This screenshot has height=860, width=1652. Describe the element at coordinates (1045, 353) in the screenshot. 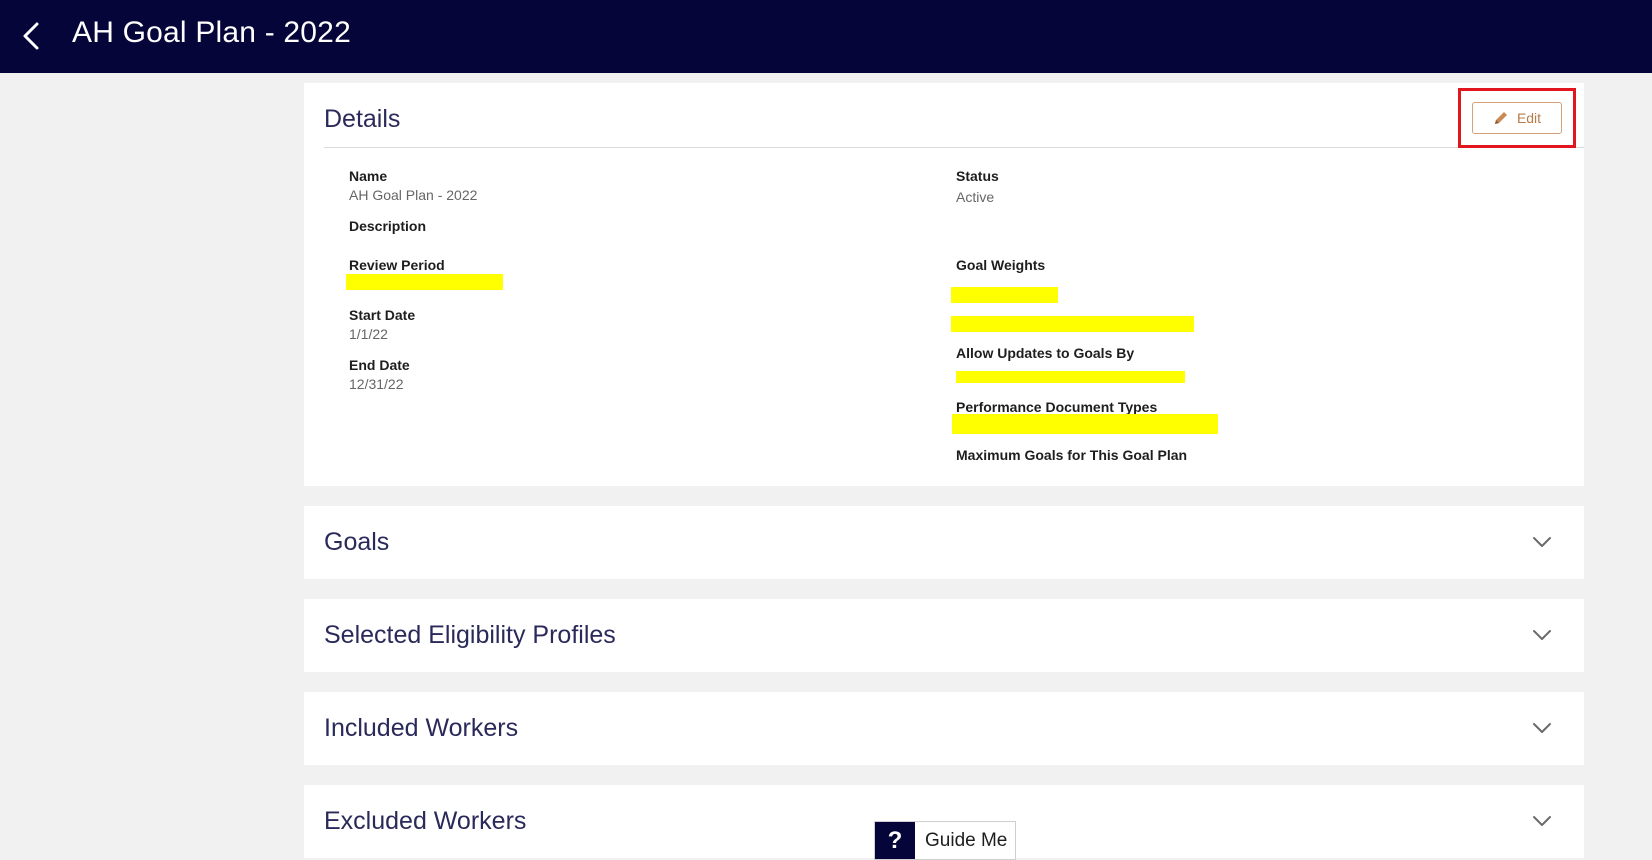

I see `allow-updates-label: Allow Updates to Goals By` at that location.